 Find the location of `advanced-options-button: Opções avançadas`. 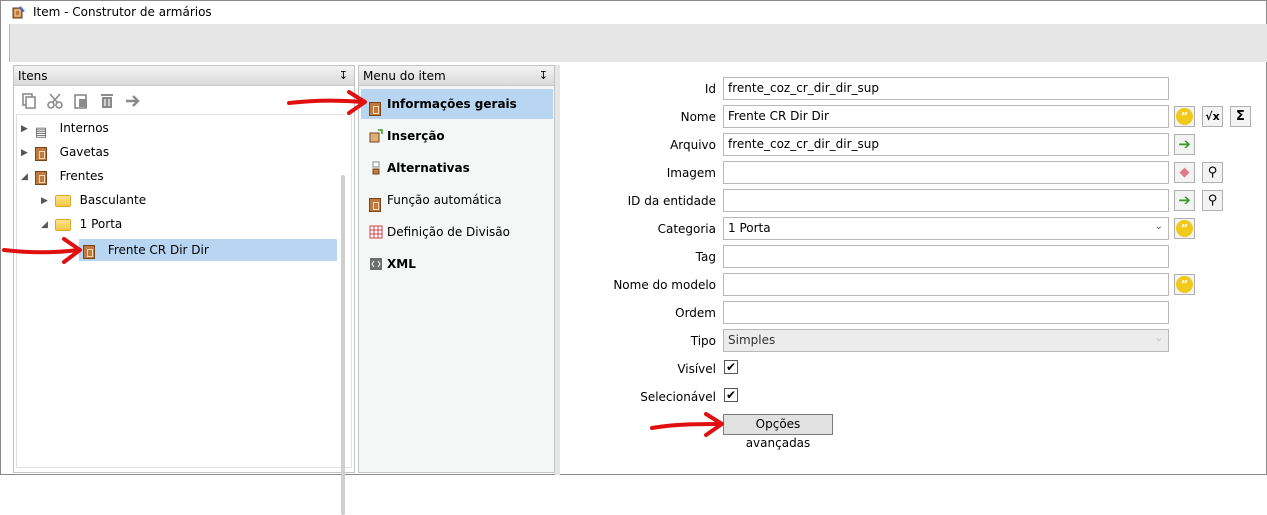

advanced-options-button: Opções avançadas is located at coordinates (778, 432).